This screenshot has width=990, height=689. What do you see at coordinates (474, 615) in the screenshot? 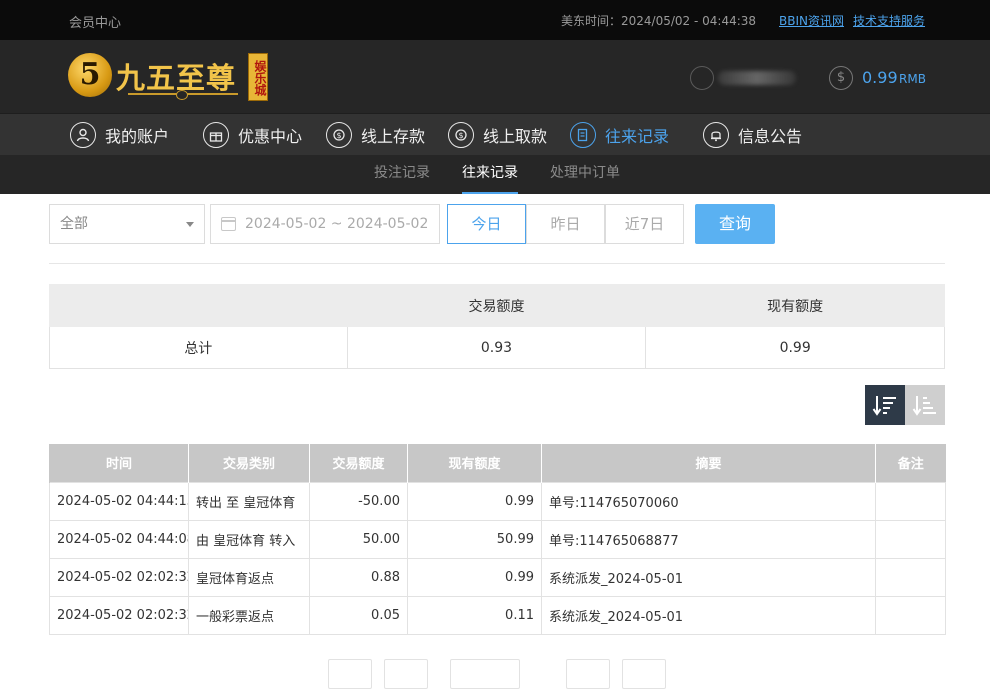
I see `cell-balance: 0.11` at bounding box center [474, 615].